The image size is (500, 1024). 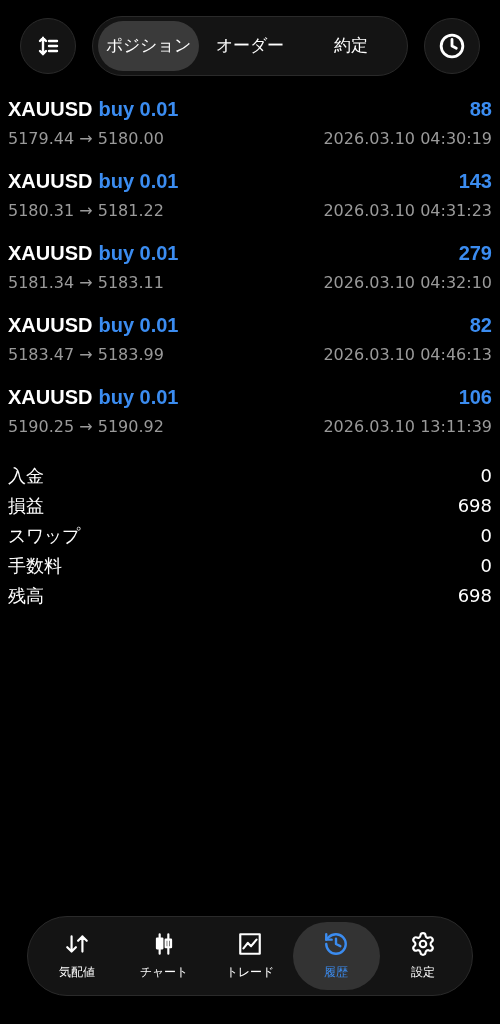 What do you see at coordinates (422, 944) in the screenshot?
I see `settings-icon` at bounding box center [422, 944].